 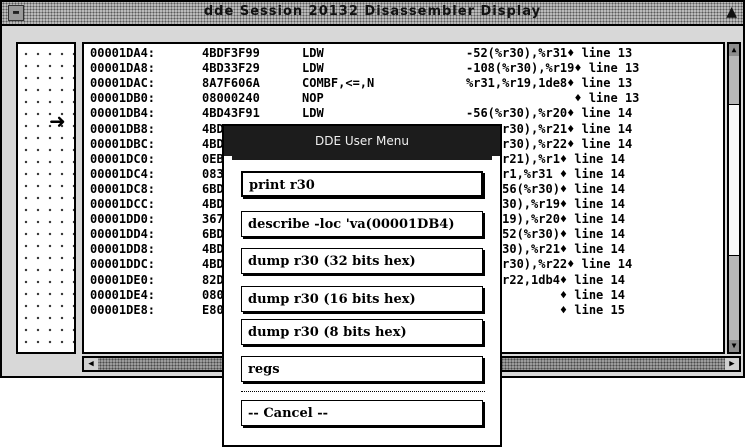 What do you see at coordinates (91, 364) in the screenshot?
I see `scroll-left-icon: ◀` at bounding box center [91, 364].